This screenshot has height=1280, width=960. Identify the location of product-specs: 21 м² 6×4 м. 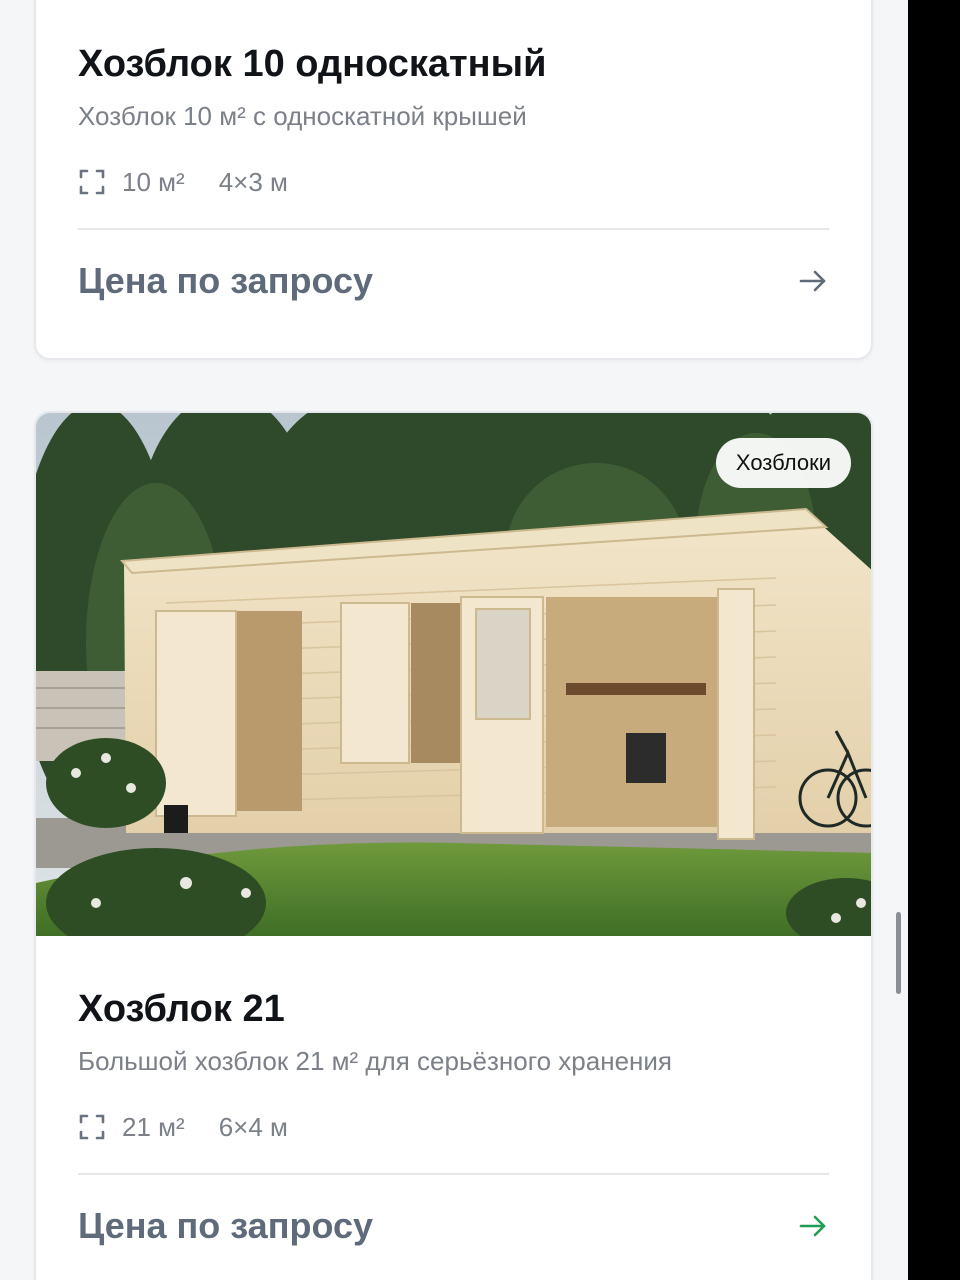
(453, 1127).